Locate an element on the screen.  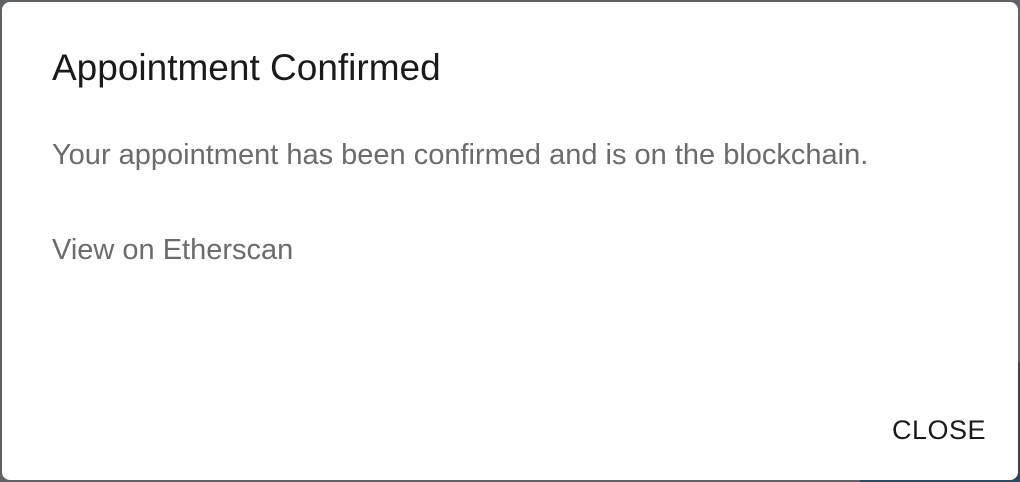
close-button: CLOSE is located at coordinates (939, 430).